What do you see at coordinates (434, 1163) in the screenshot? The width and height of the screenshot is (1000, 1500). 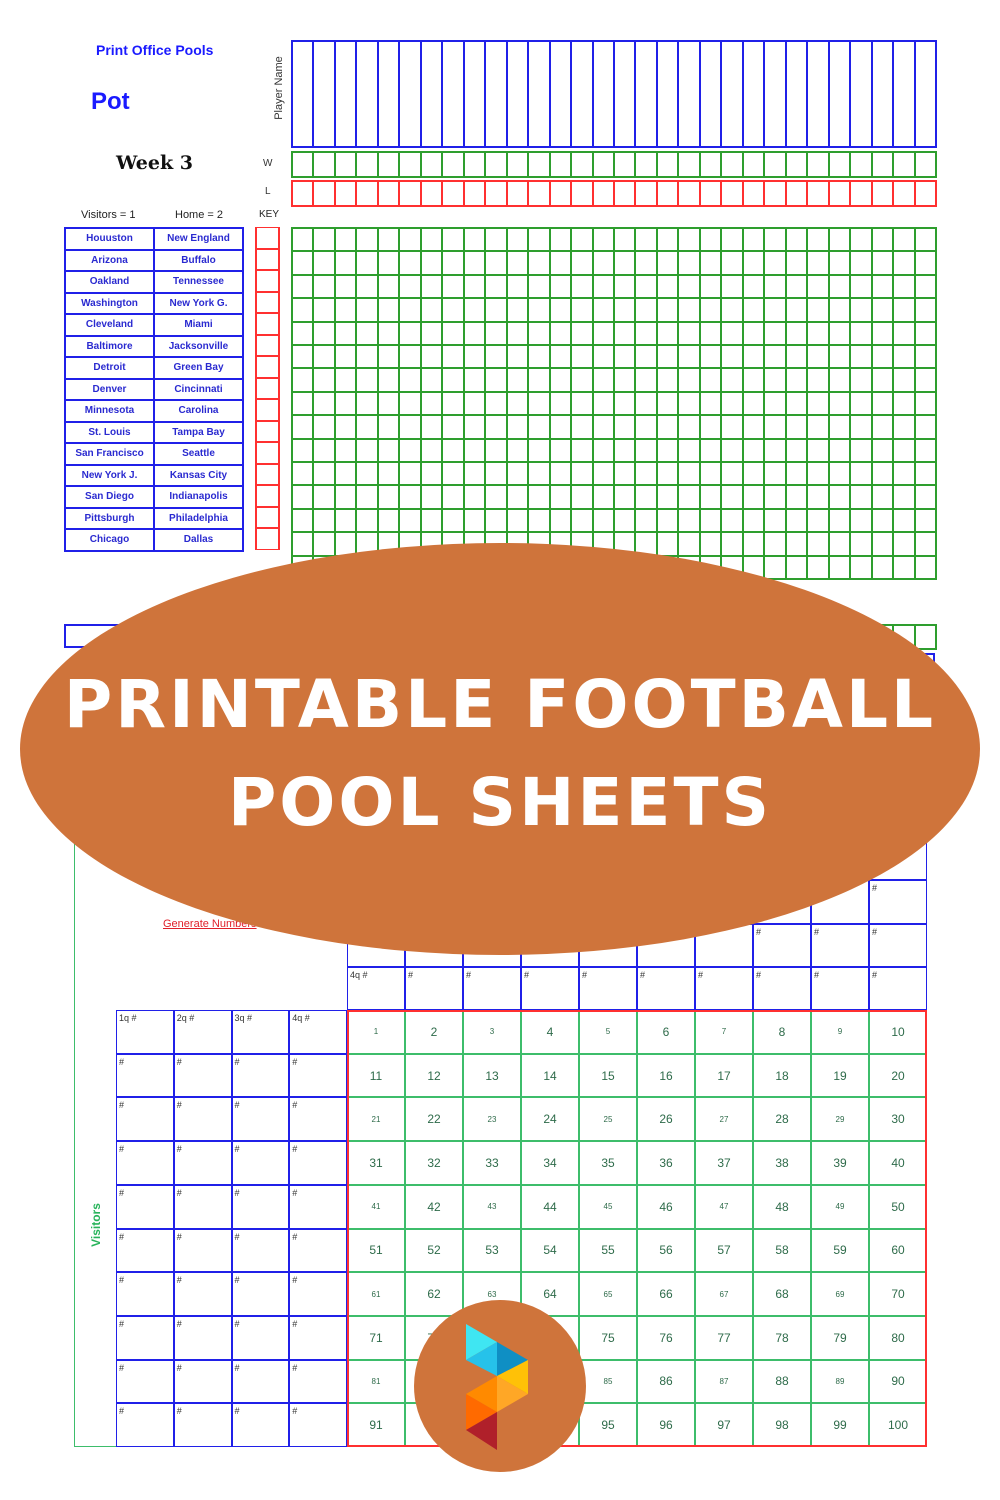 I see `square-cell: 32` at bounding box center [434, 1163].